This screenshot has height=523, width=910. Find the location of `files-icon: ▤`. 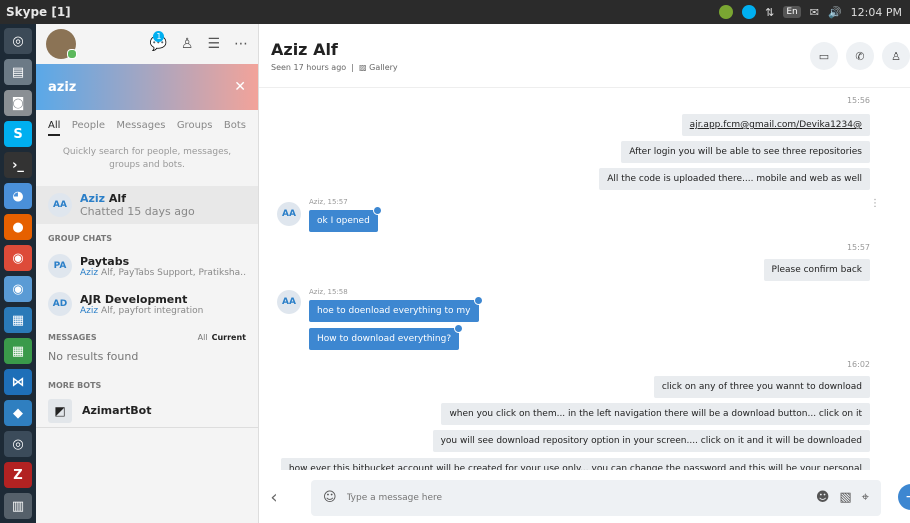

files-icon: ▤ is located at coordinates (18, 72).